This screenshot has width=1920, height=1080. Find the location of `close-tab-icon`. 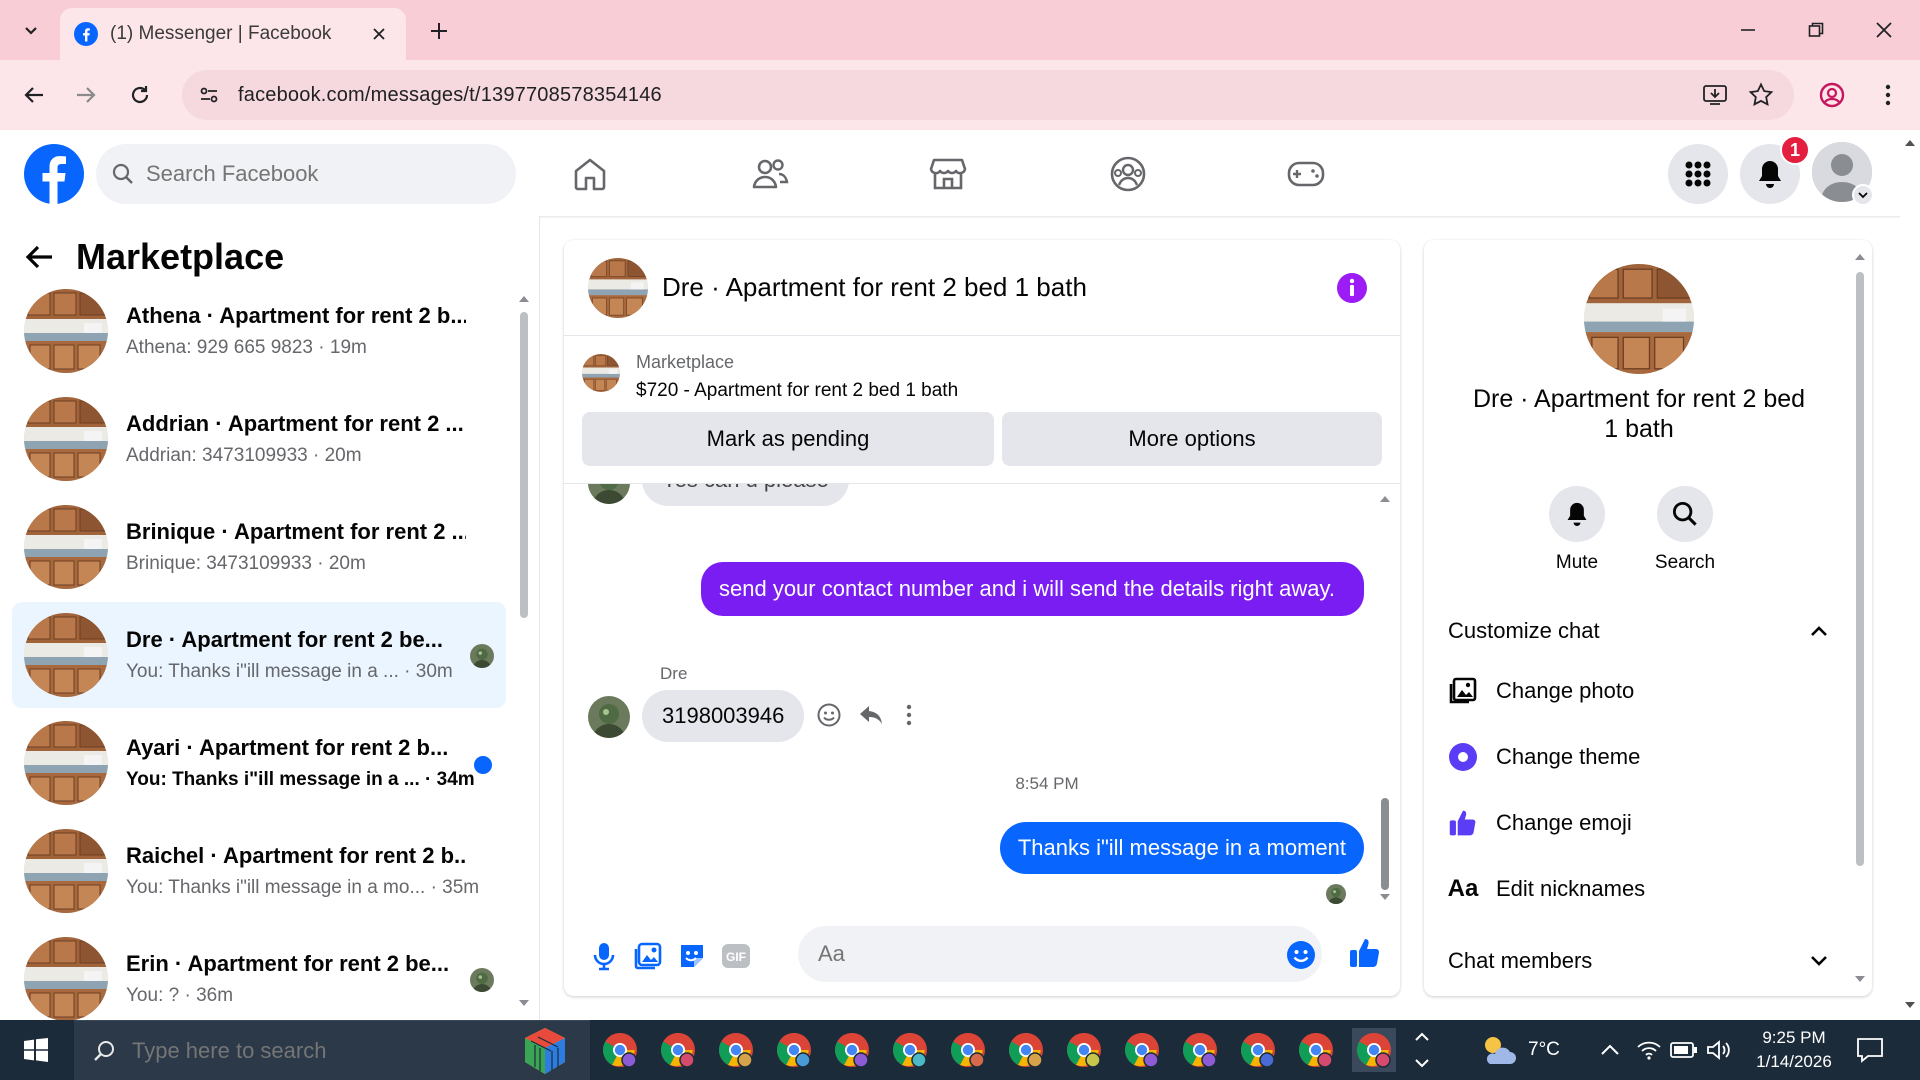

close-tab-icon is located at coordinates (379, 34).